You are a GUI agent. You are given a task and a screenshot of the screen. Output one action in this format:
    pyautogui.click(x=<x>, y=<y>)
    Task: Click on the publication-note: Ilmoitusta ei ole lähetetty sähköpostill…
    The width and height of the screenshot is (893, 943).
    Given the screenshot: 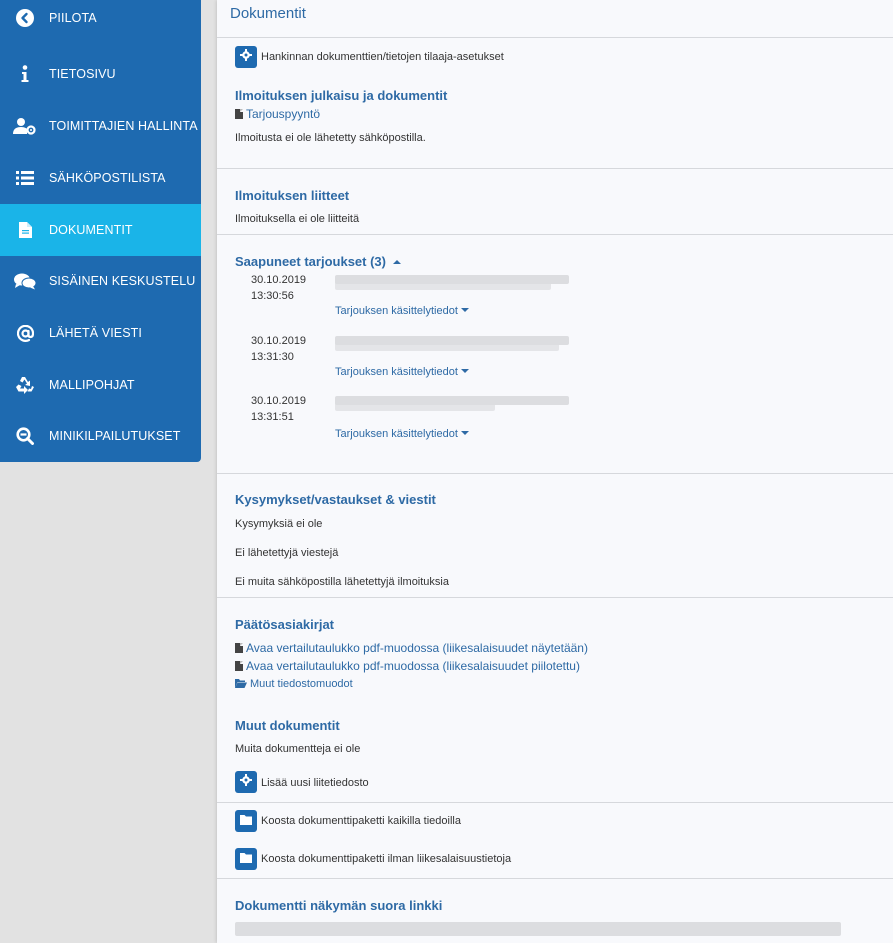 What is the action you would take?
    pyautogui.click(x=330, y=138)
    